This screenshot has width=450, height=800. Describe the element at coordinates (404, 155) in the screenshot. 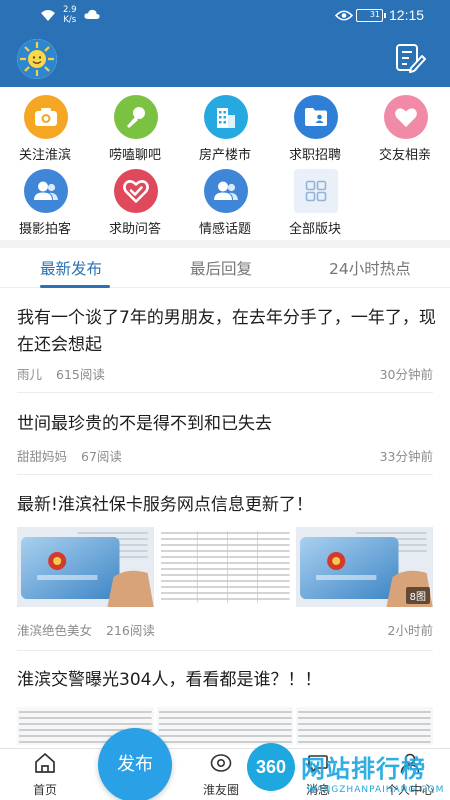

I see `category-label: 交友相亲` at that location.